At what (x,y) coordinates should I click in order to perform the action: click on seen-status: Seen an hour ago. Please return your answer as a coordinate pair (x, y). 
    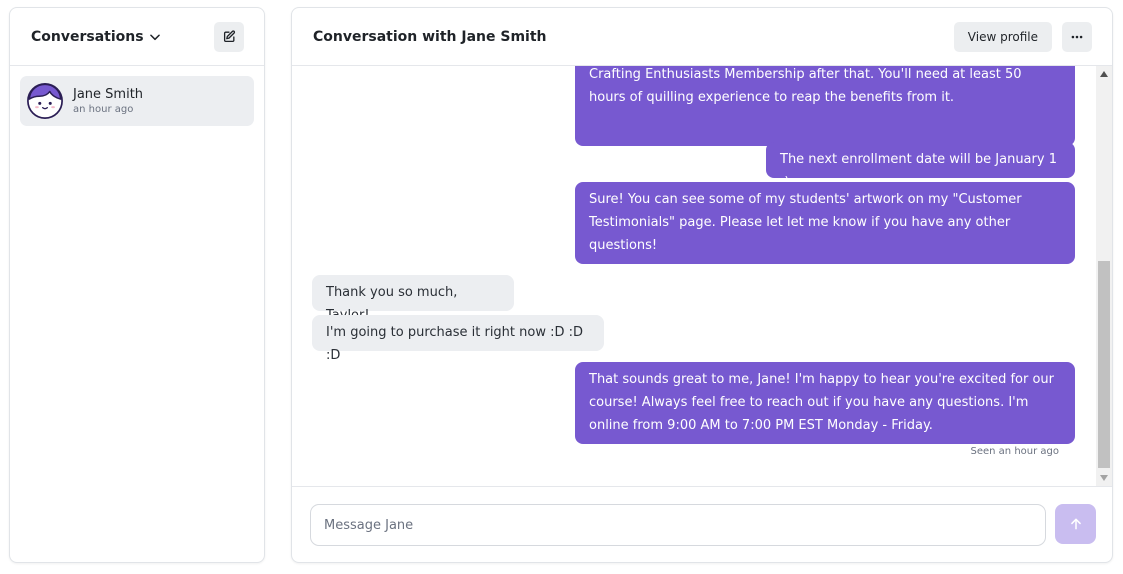
    Looking at the image, I should click on (1015, 451).